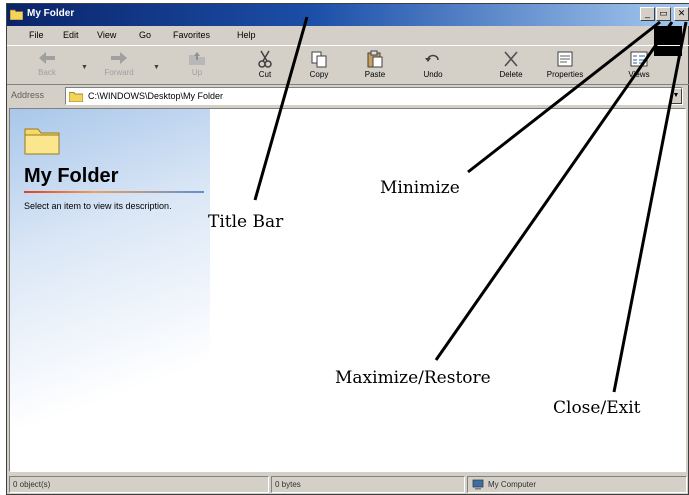 The width and height of the screenshot is (689, 495). What do you see at coordinates (71, 35) in the screenshot?
I see `menu-edit: Edit` at bounding box center [71, 35].